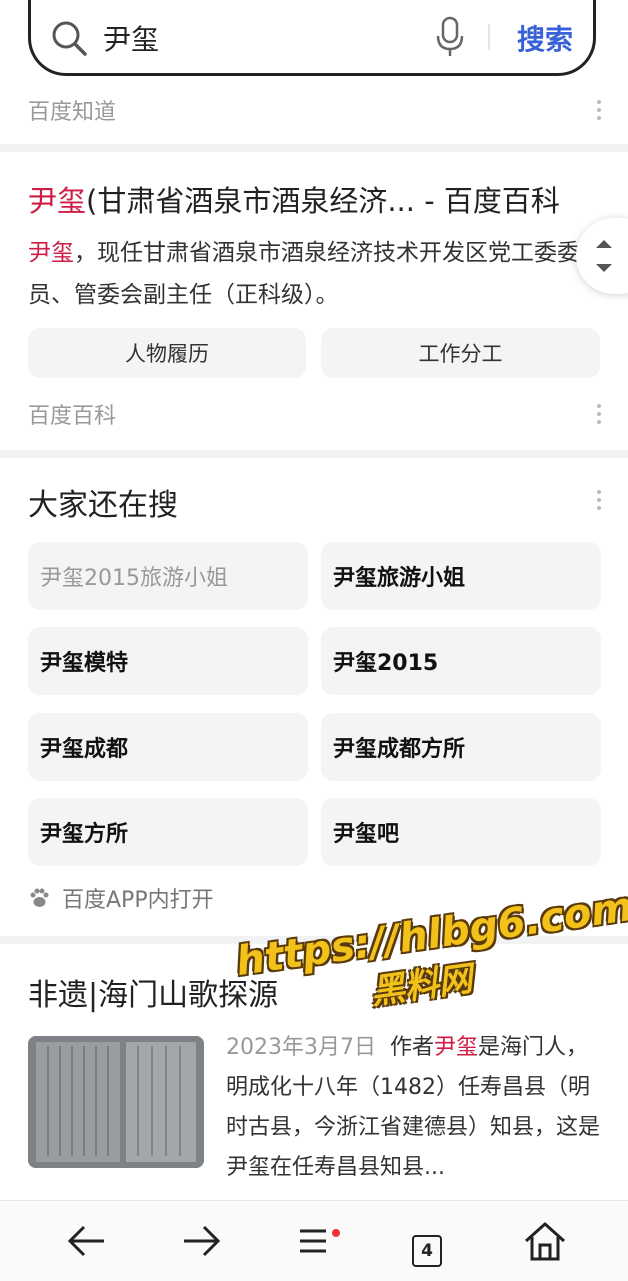  I want to click on related-search-item: 尹玺2015旅游小姐, so click(168, 576).